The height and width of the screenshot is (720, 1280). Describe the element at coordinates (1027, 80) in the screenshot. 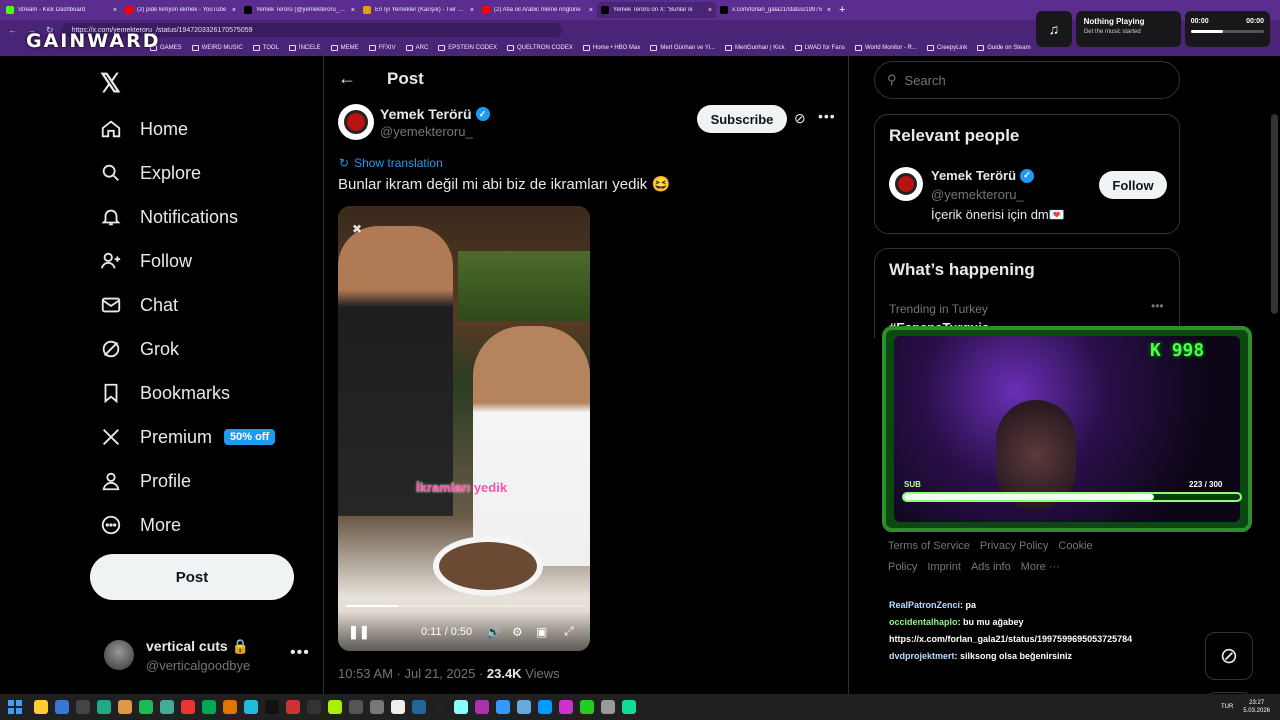

I see `search-input: ⚲ Search` at that location.